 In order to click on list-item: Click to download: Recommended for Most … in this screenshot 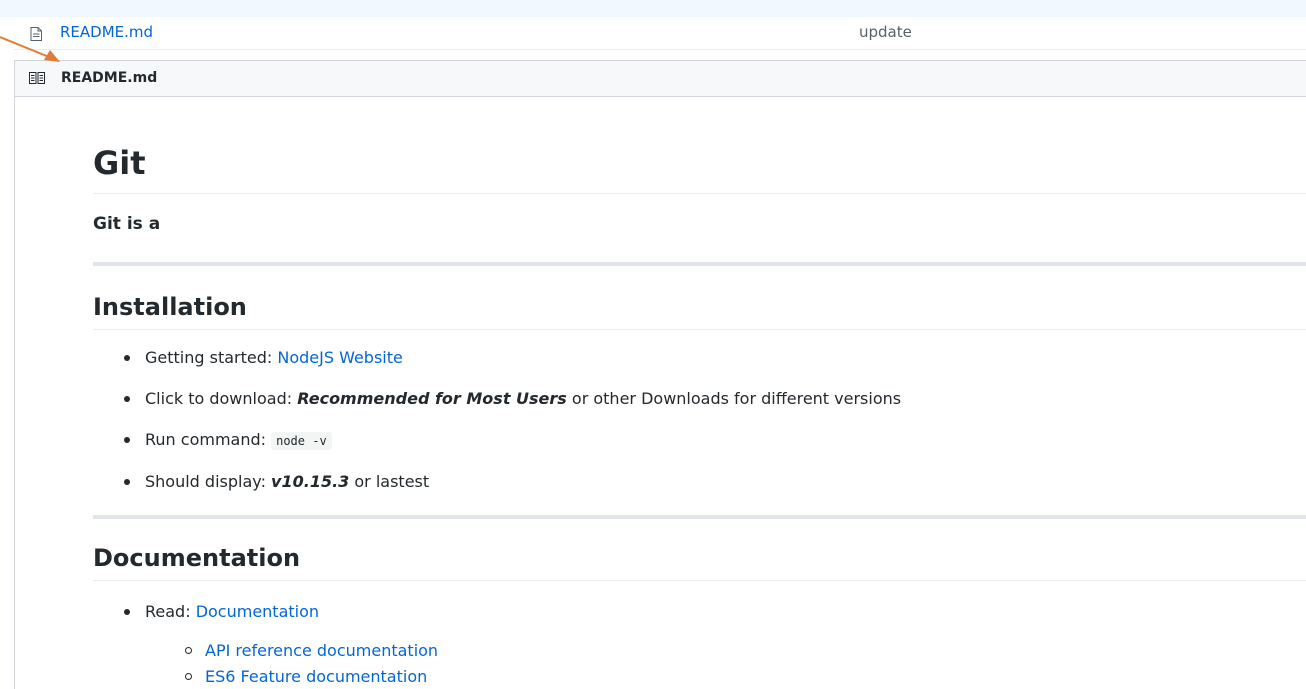, I will do `click(497, 399)`.